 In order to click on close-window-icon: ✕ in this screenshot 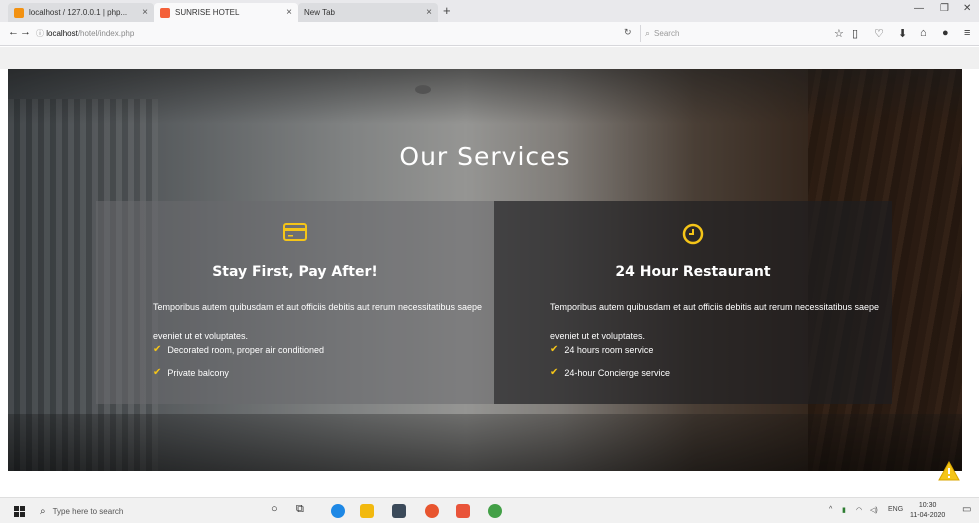, I will do `click(967, 8)`.